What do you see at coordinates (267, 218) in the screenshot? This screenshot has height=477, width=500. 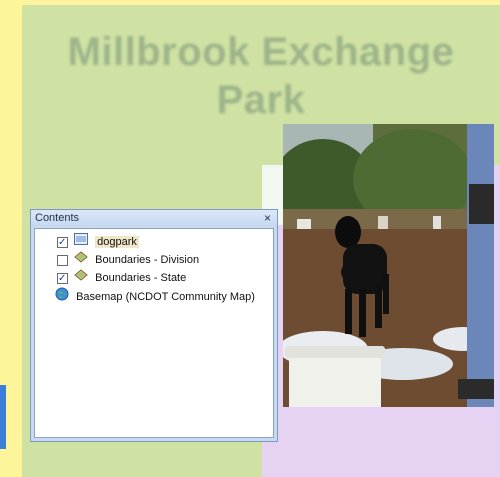 I see `close-icon: ×` at bounding box center [267, 218].